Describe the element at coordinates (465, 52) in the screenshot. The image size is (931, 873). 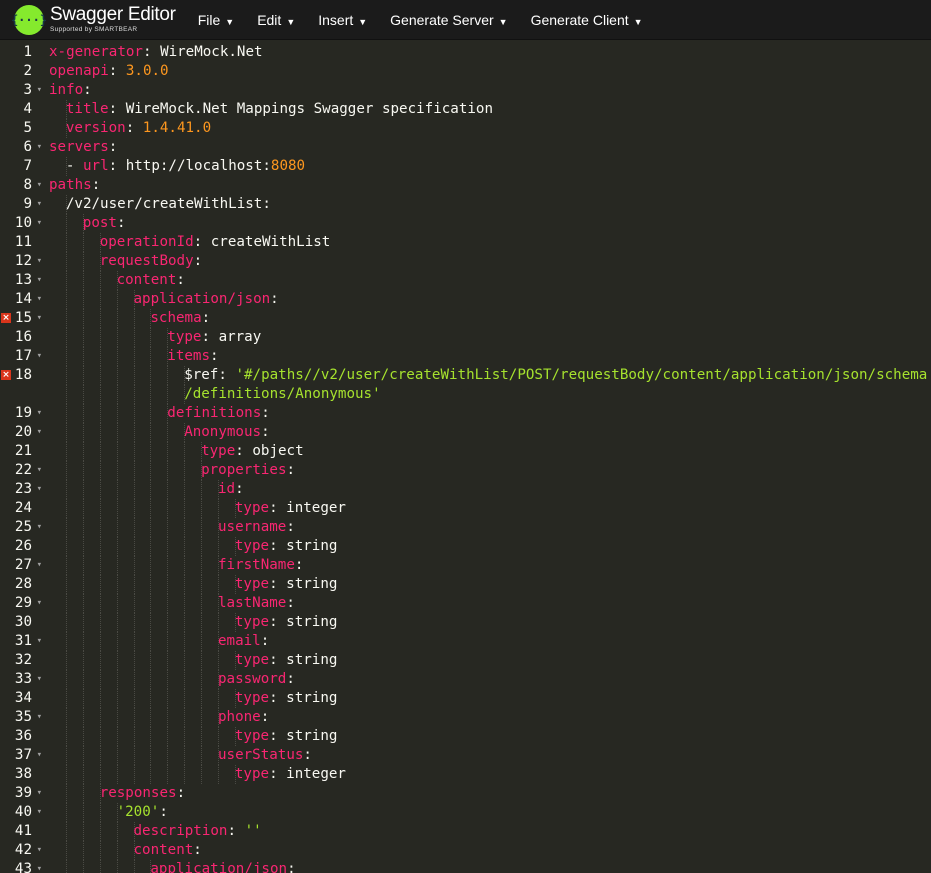
I see `code-line: 1 x-generator: WireMock.Net` at that location.